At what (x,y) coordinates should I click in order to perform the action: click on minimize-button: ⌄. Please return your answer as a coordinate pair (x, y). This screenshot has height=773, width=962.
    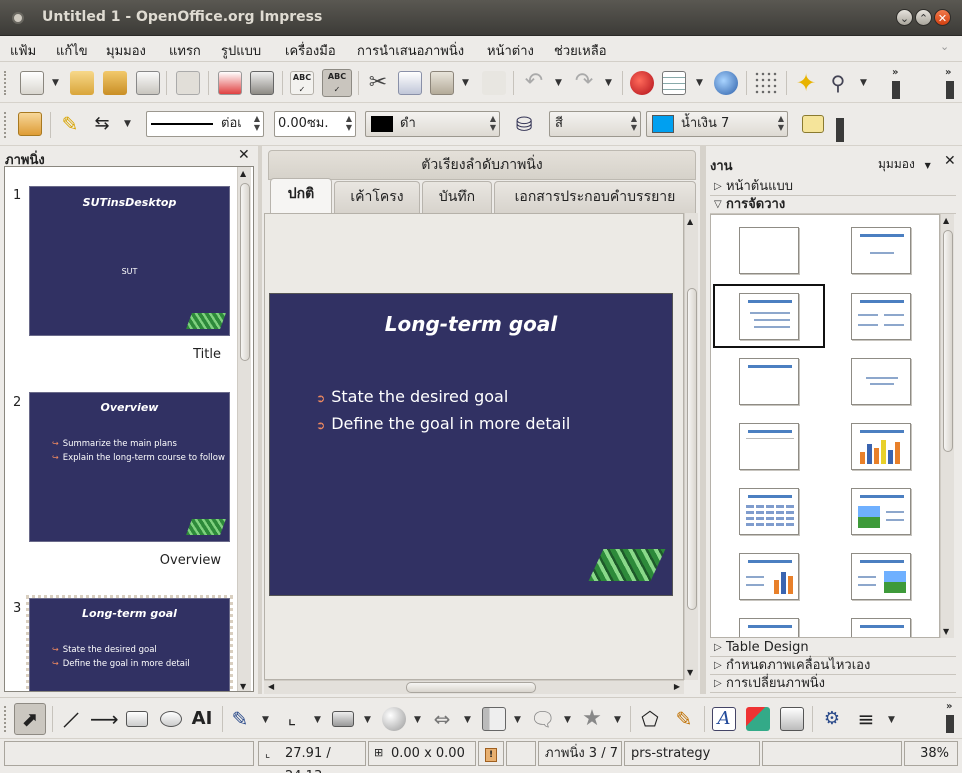
    Looking at the image, I should click on (904, 17).